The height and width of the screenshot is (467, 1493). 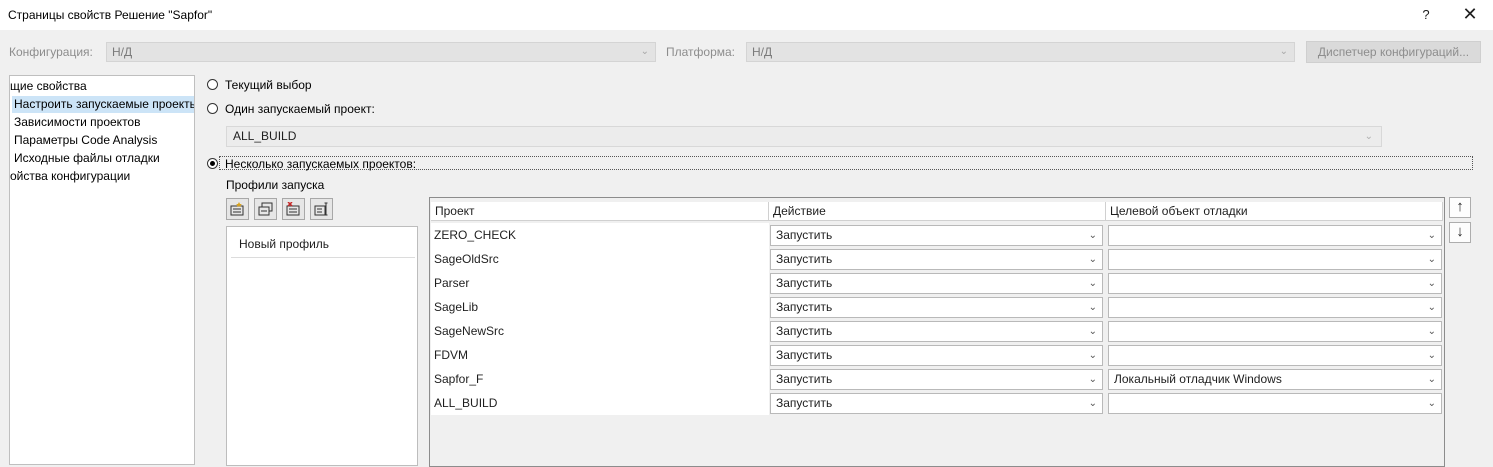 I want to click on debug-target-value: Локальный отладчик Windows, so click(x=1198, y=379).